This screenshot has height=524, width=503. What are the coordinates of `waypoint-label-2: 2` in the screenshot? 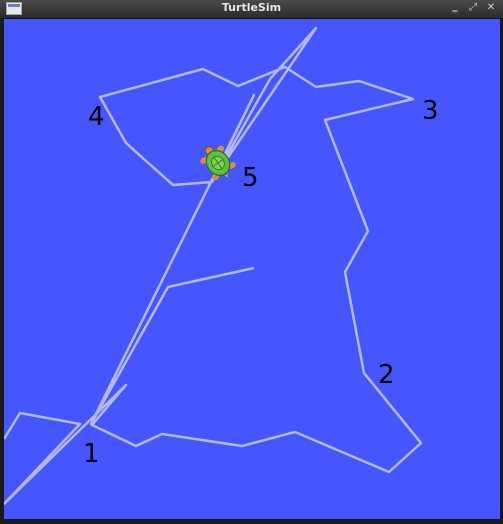 It's located at (386, 375).